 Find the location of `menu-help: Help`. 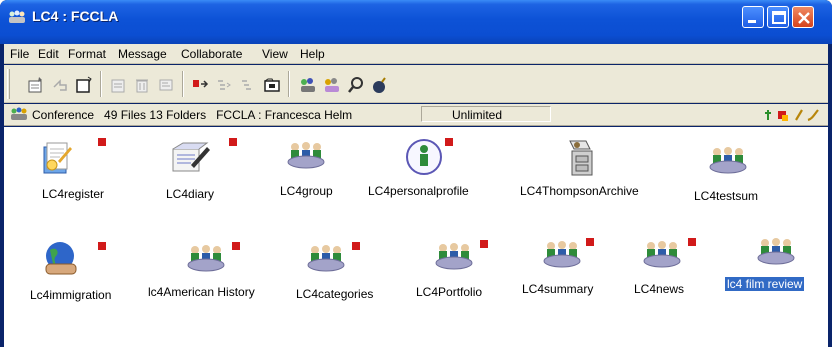

menu-help: Help is located at coordinates (312, 54).